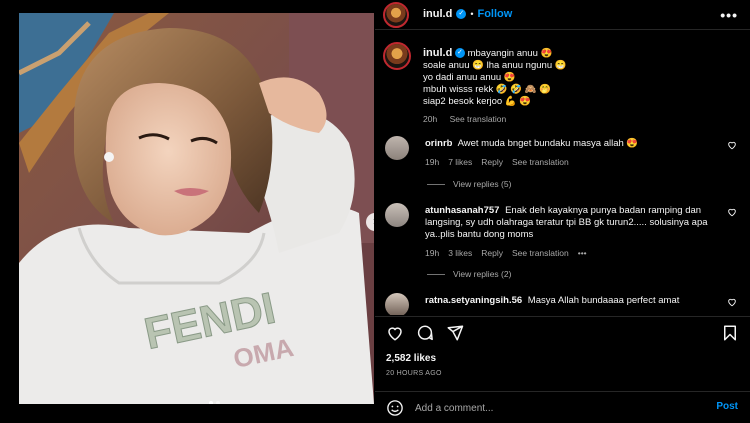 This screenshot has width=750, height=423. What do you see at coordinates (727, 406) in the screenshot?
I see `post-comment-button: Post` at bounding box center [727, 406].